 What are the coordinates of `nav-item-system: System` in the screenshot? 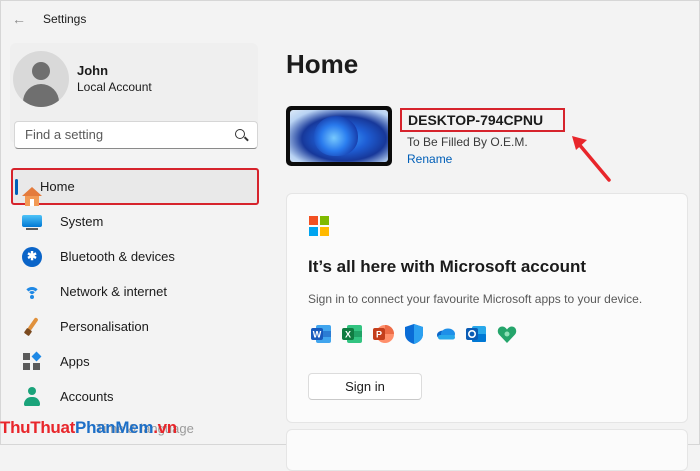 It's located at (135, 221).